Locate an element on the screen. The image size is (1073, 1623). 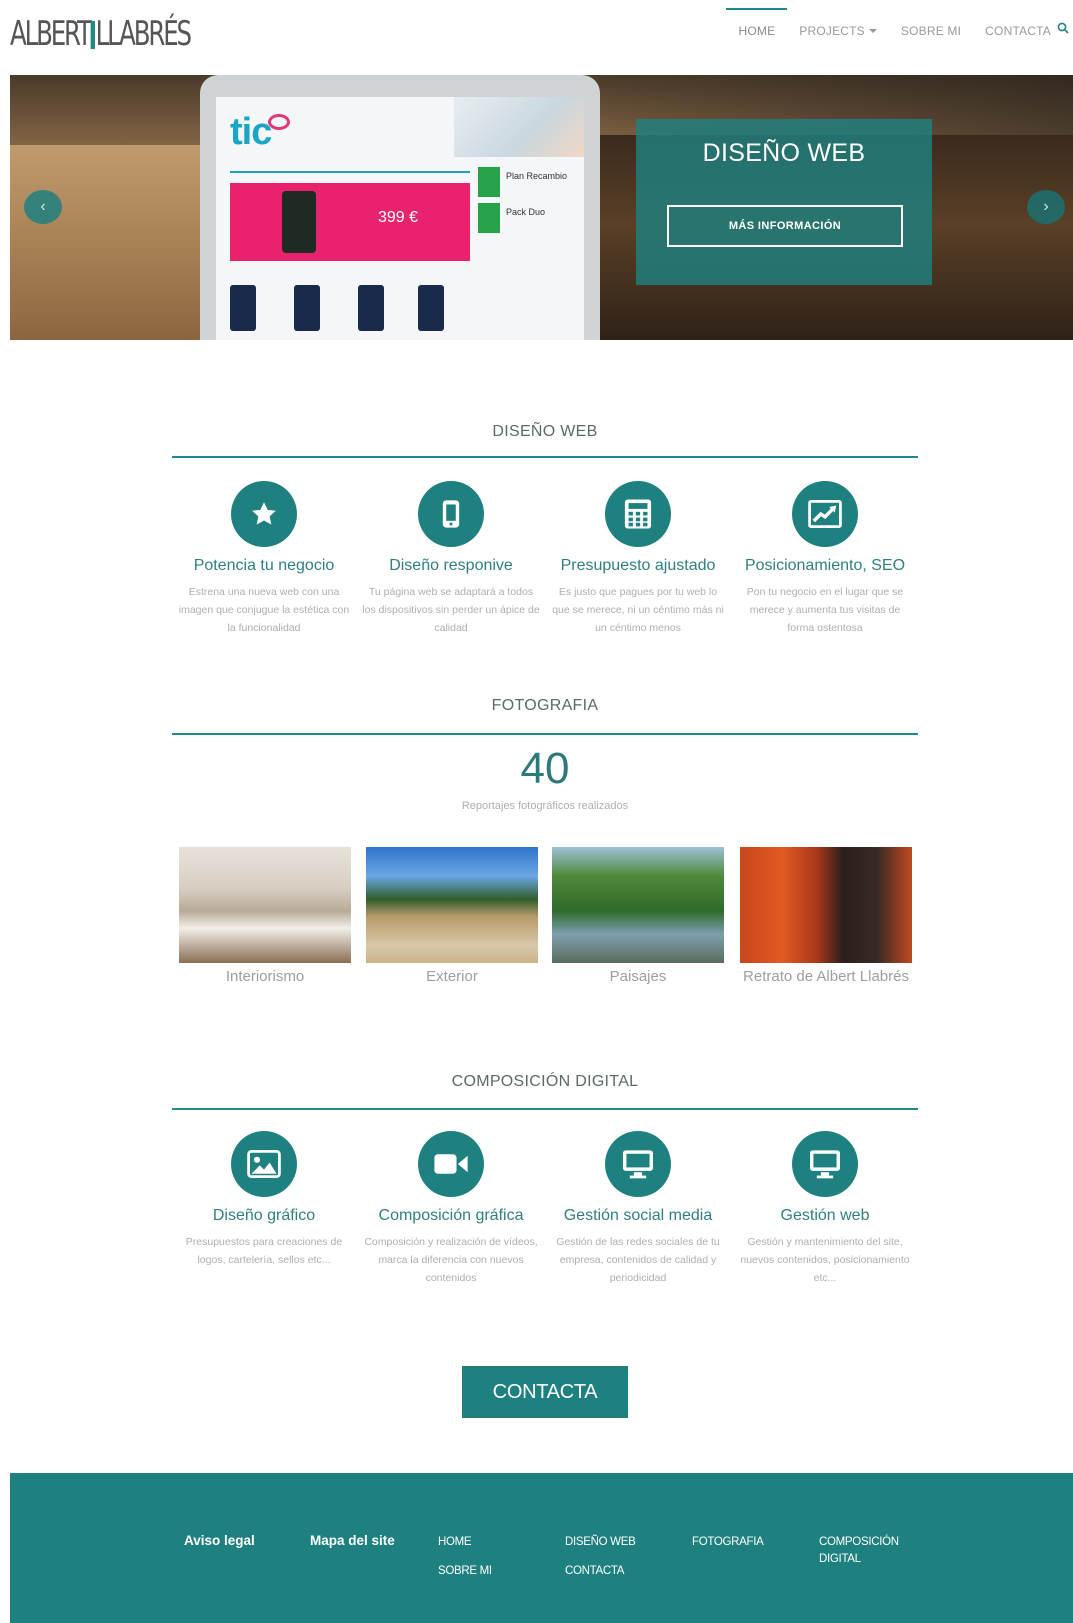
site-logo: ALBERT LLABRÉS is located at coordinates (101, 34).